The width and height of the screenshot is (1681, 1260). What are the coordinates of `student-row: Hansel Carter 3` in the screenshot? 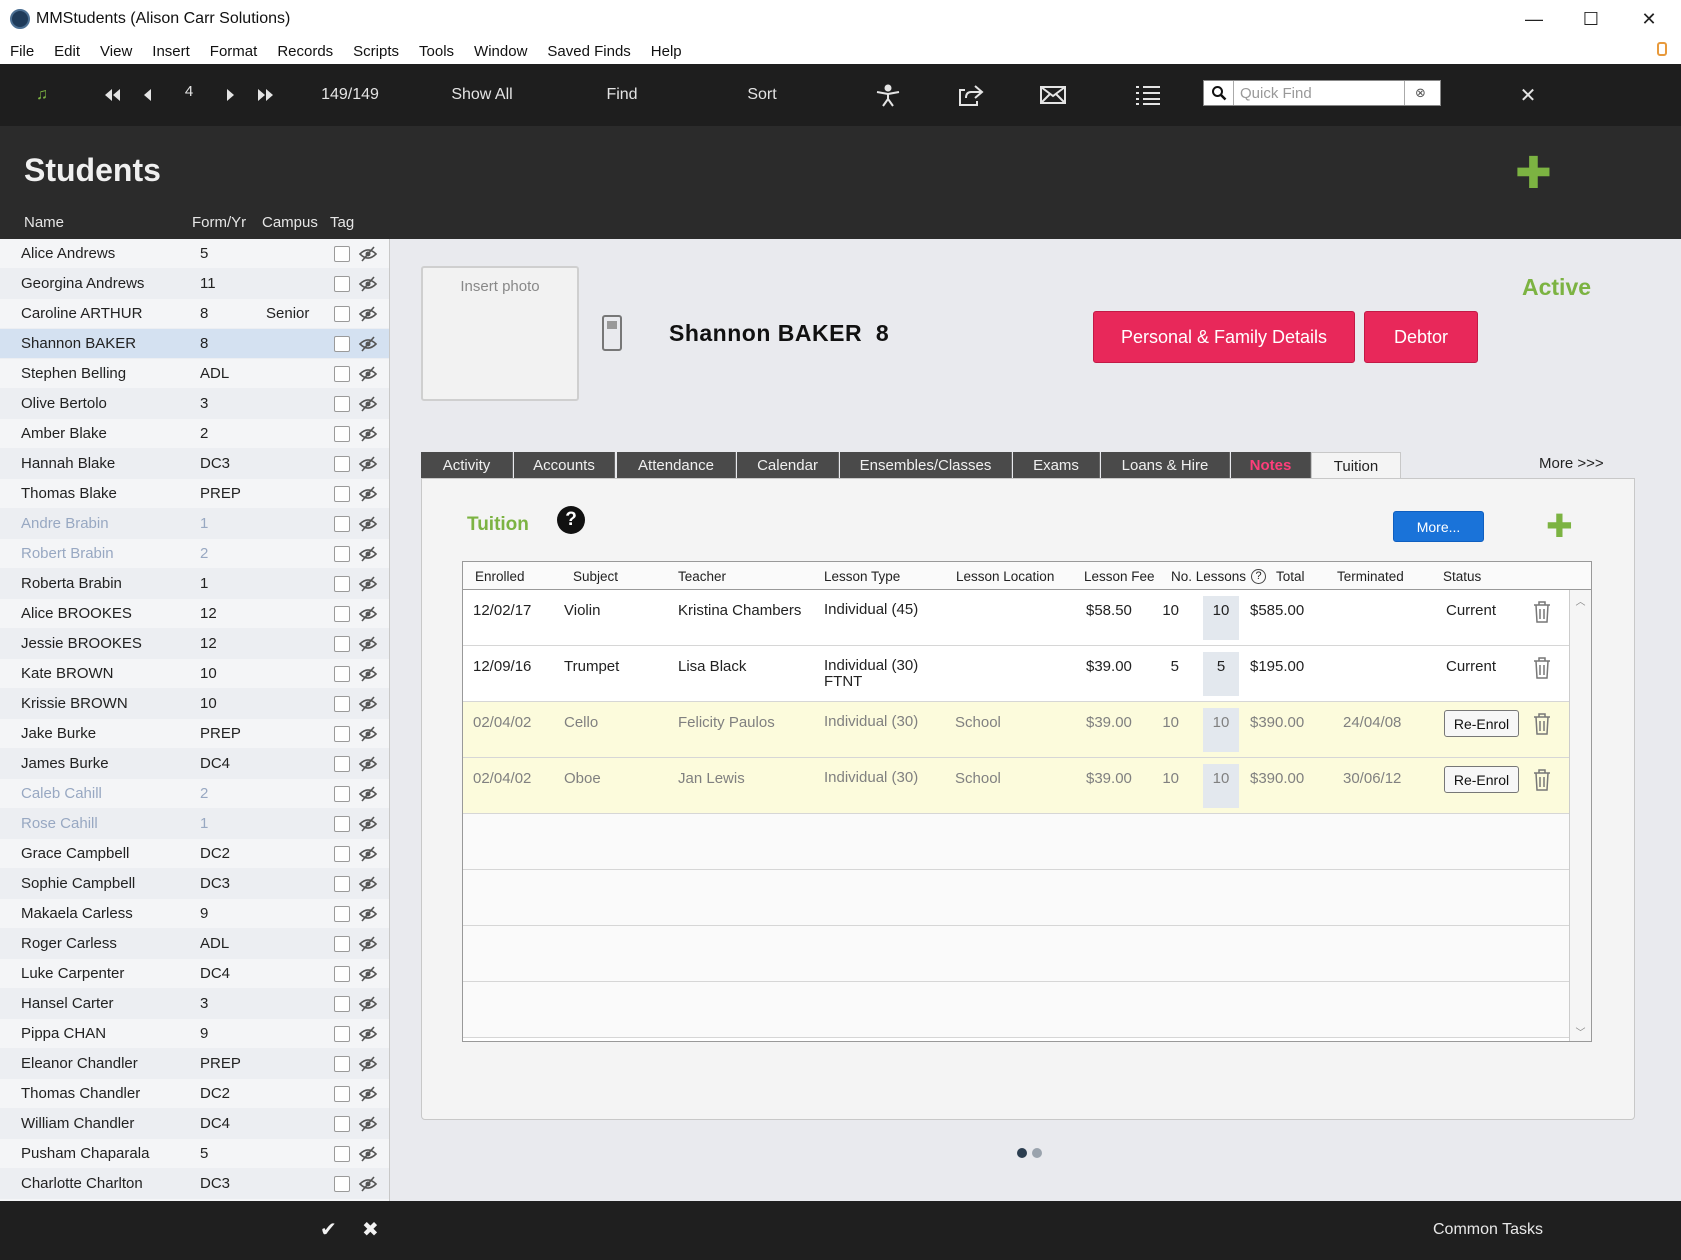 It's located at (194, 1004).